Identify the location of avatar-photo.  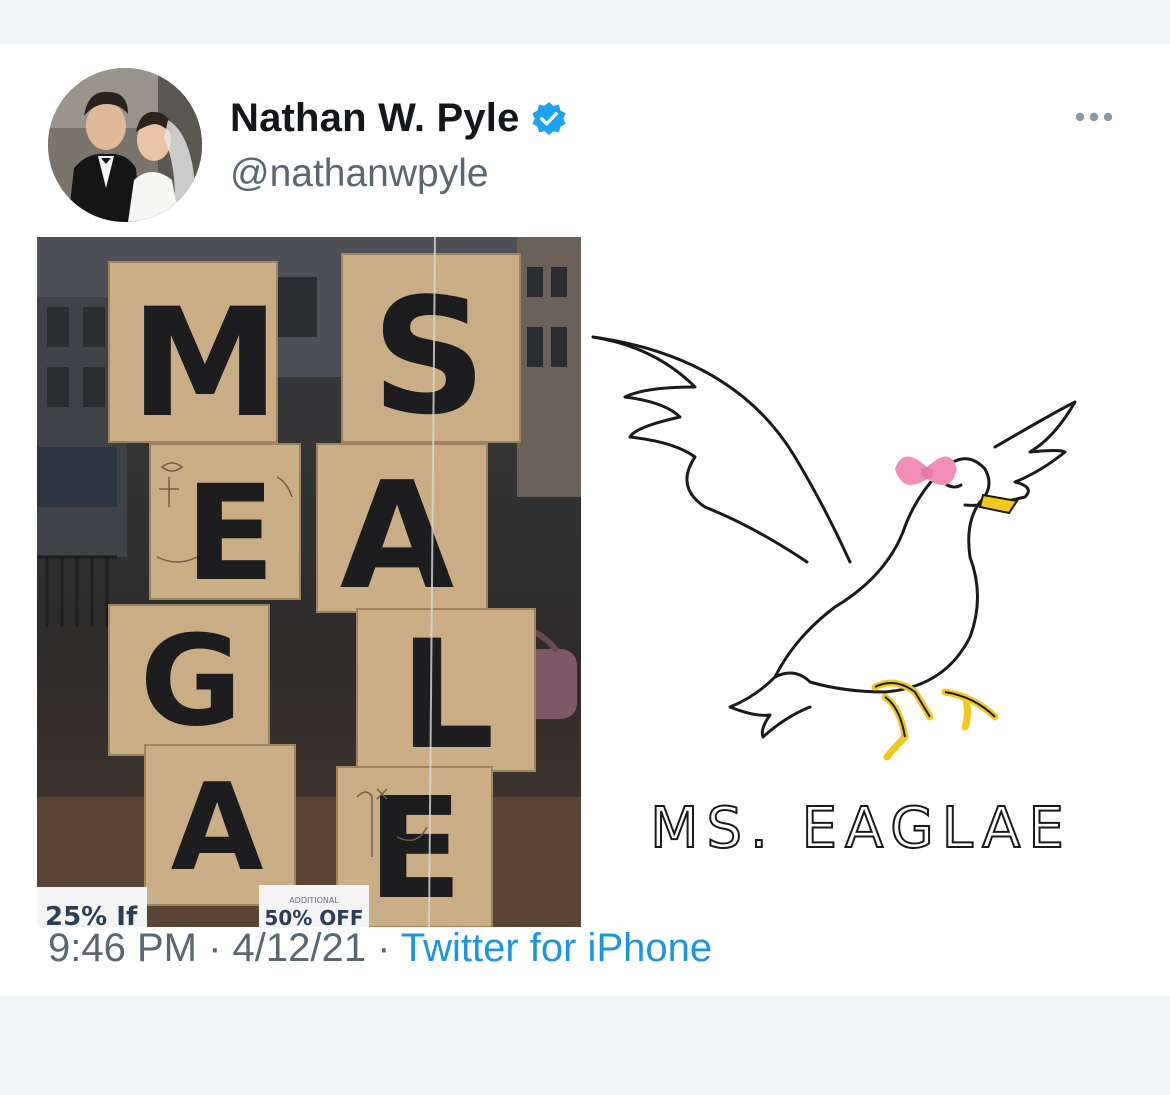
(125, 145).